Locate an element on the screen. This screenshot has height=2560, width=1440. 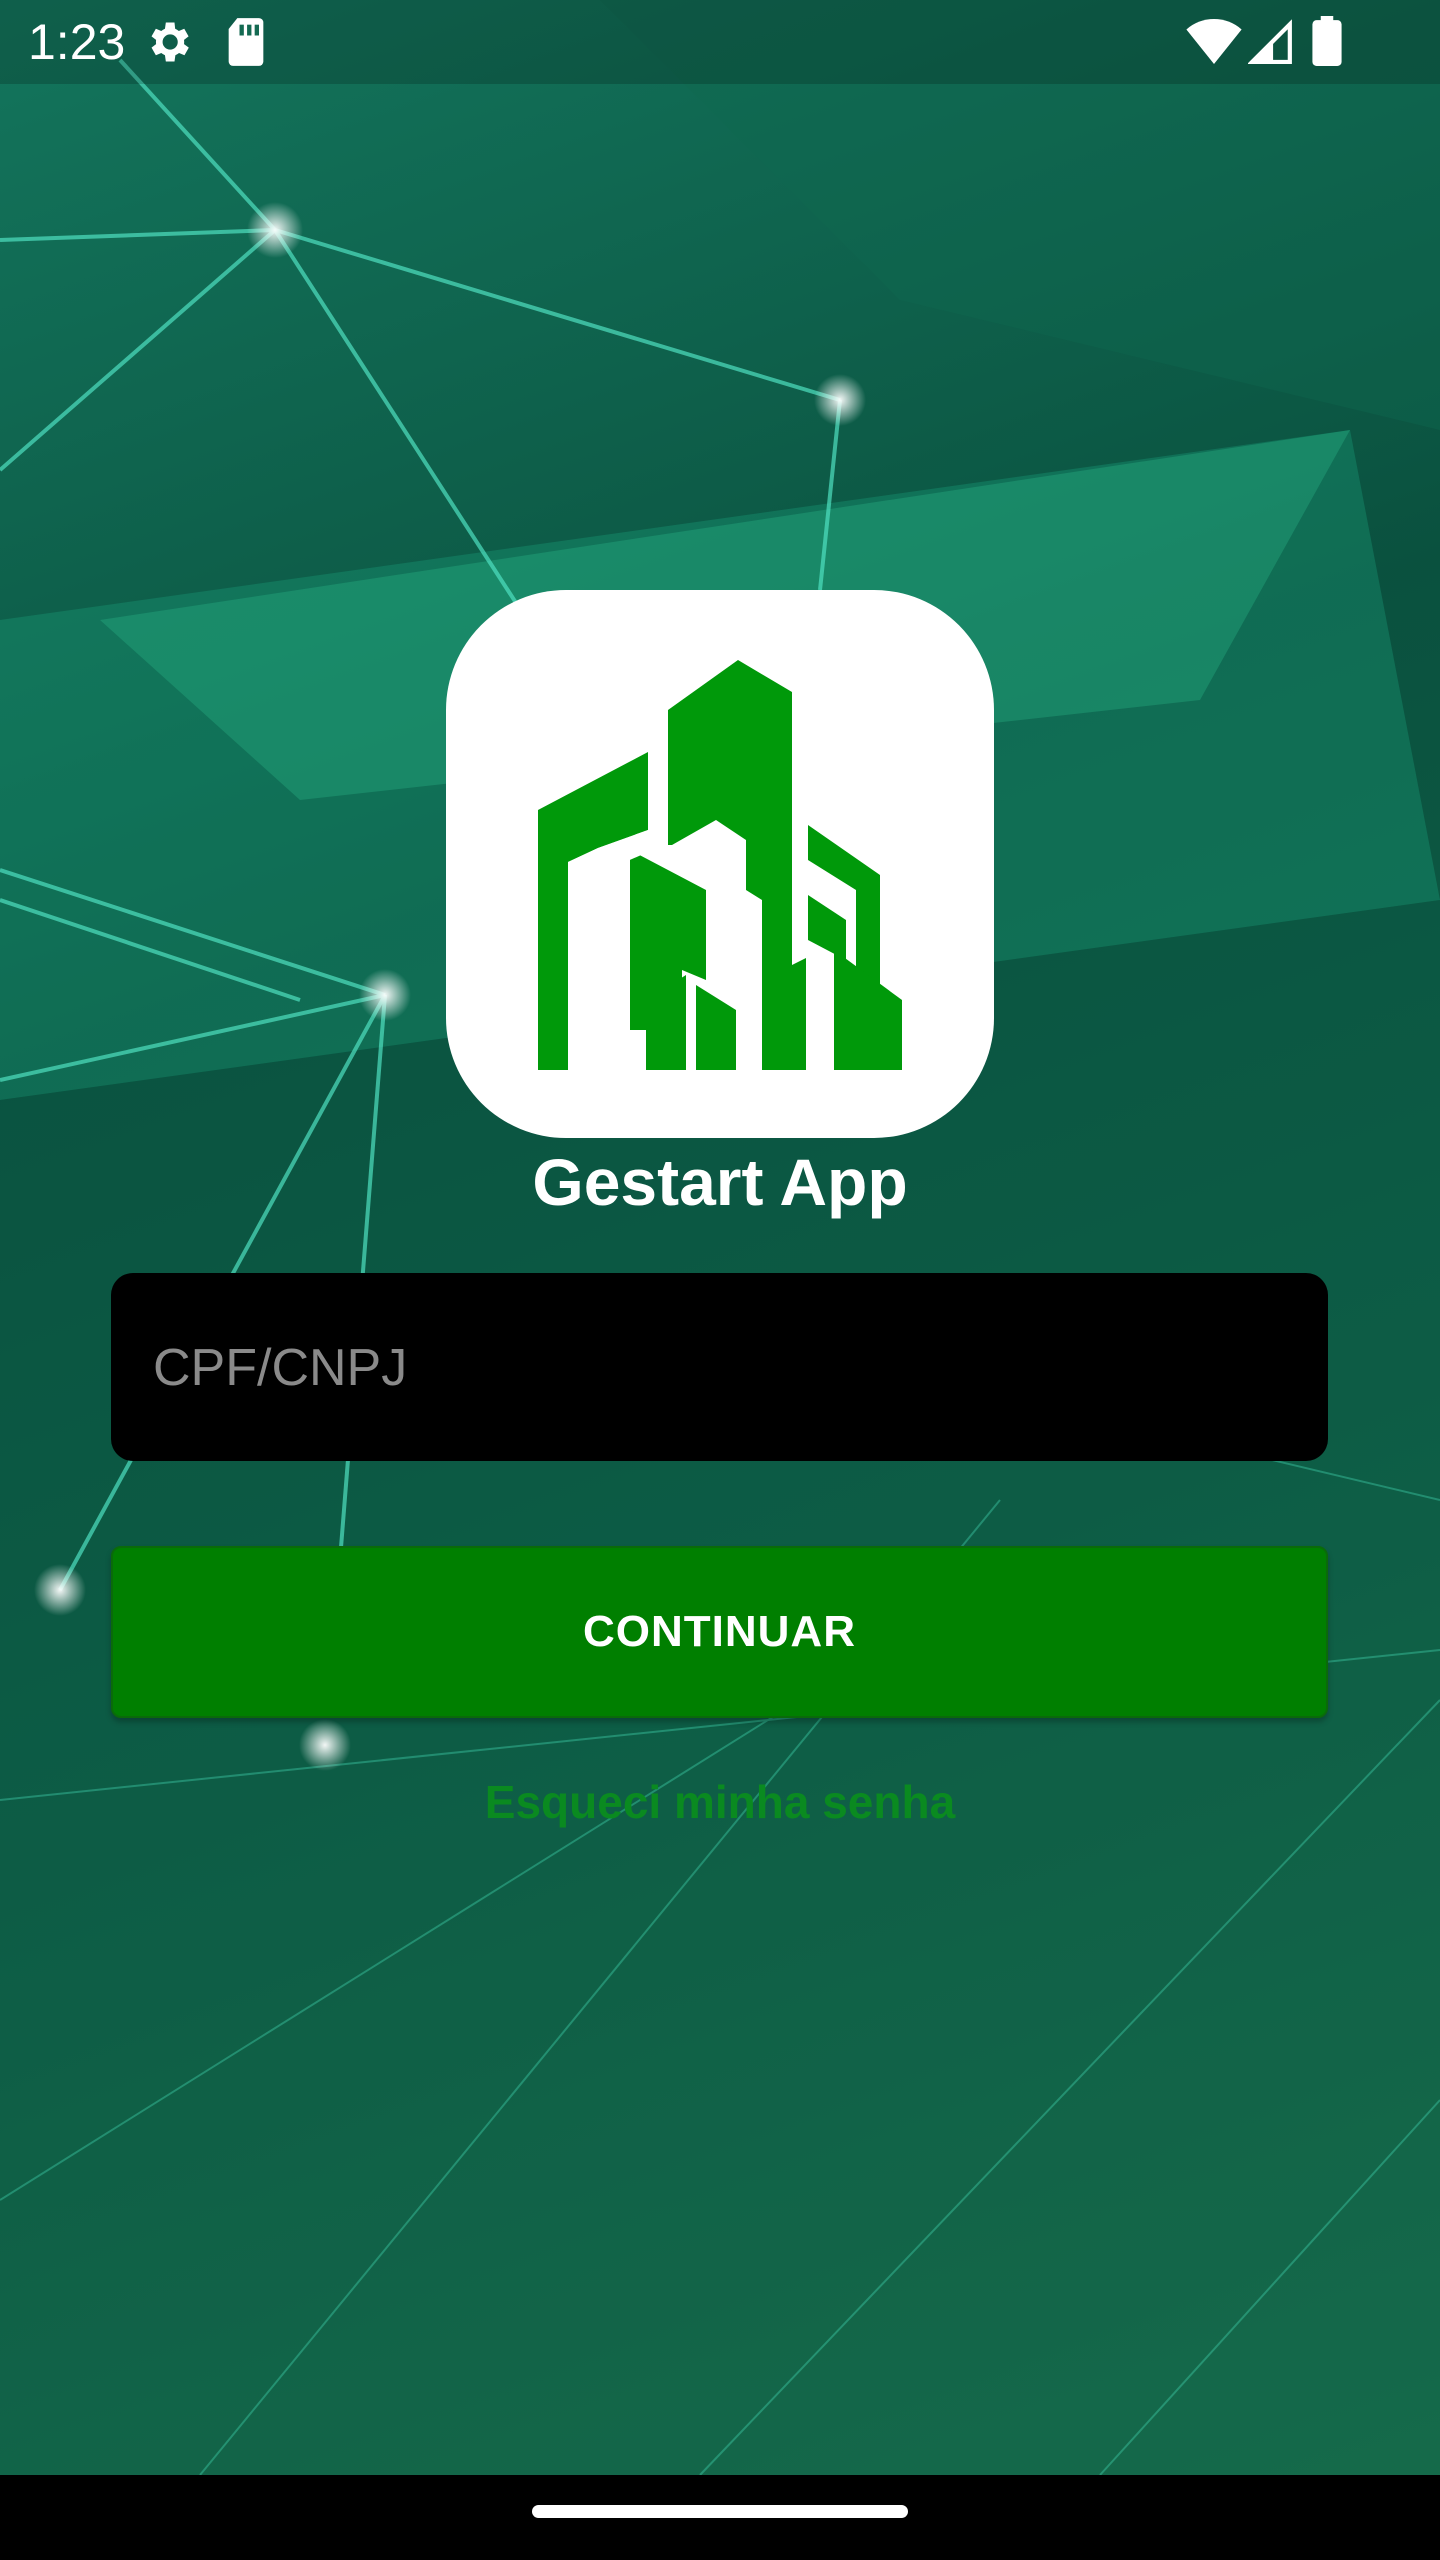
settings-gear-icon is located at coordinates (168, 44).